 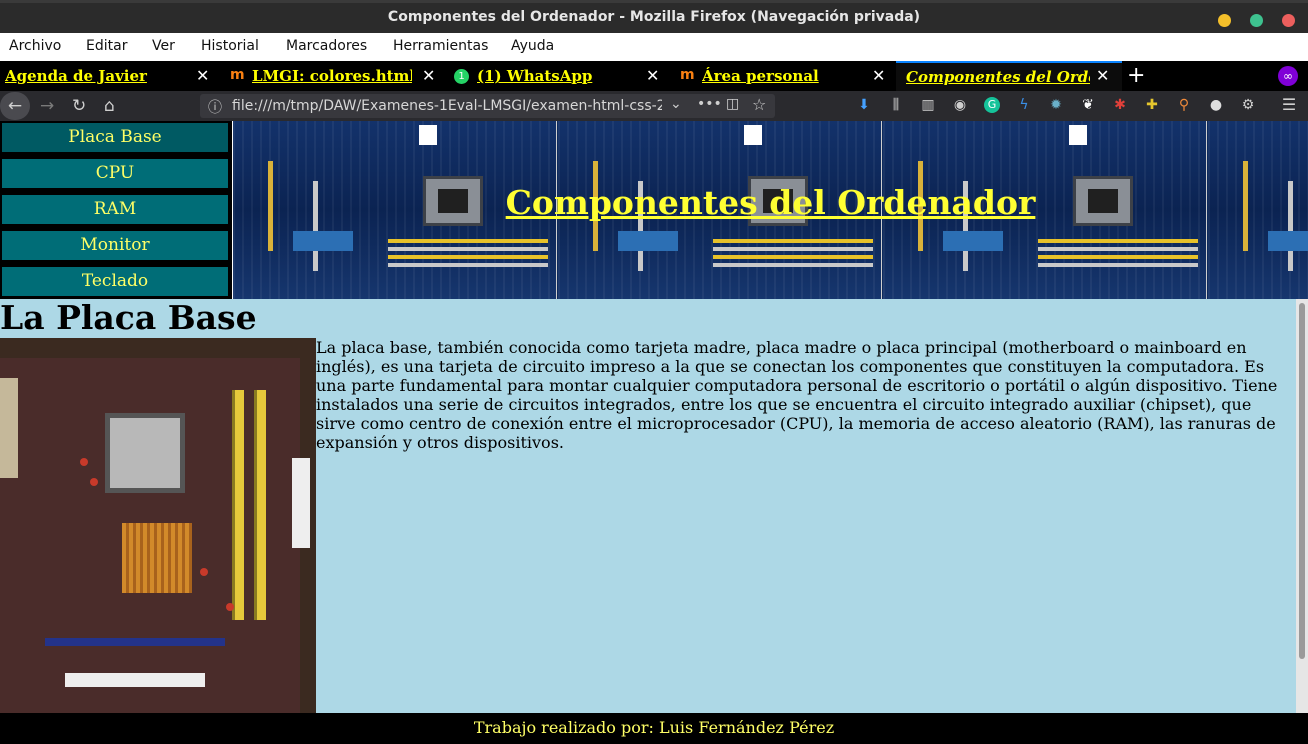 I want to click on hamburger-menu-icon: ☰, so click(x=1289, y=105).